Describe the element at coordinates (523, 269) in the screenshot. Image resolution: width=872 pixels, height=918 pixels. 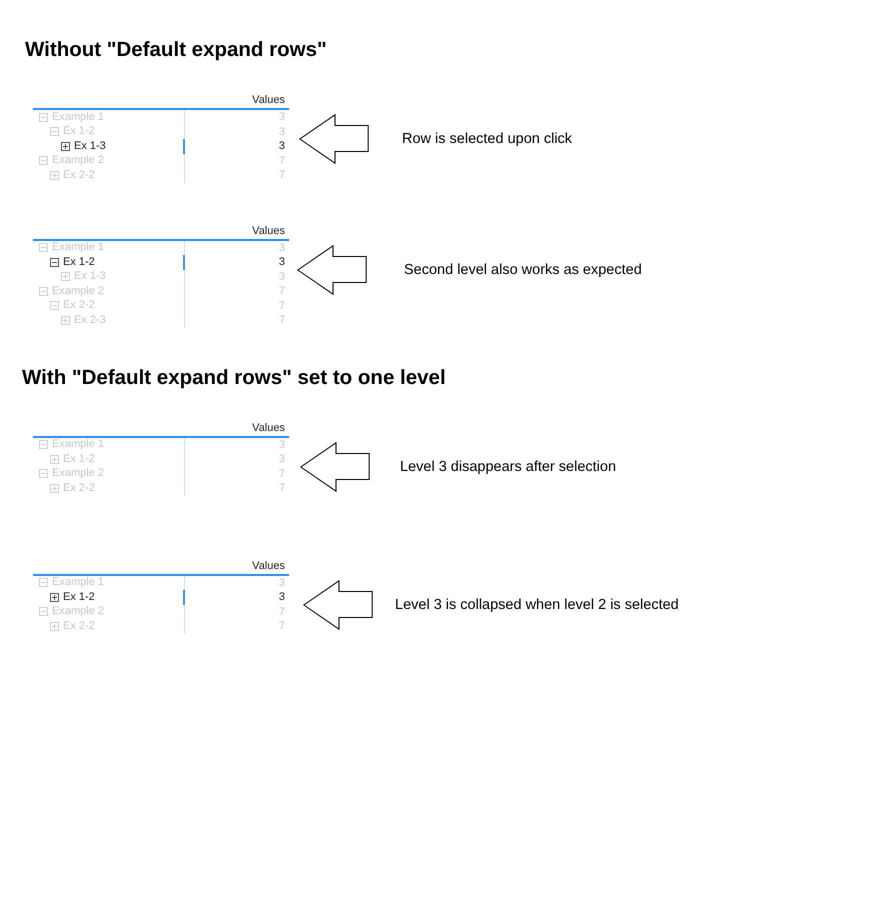
I see `annotation-text: Second level also works as expected` at that location.